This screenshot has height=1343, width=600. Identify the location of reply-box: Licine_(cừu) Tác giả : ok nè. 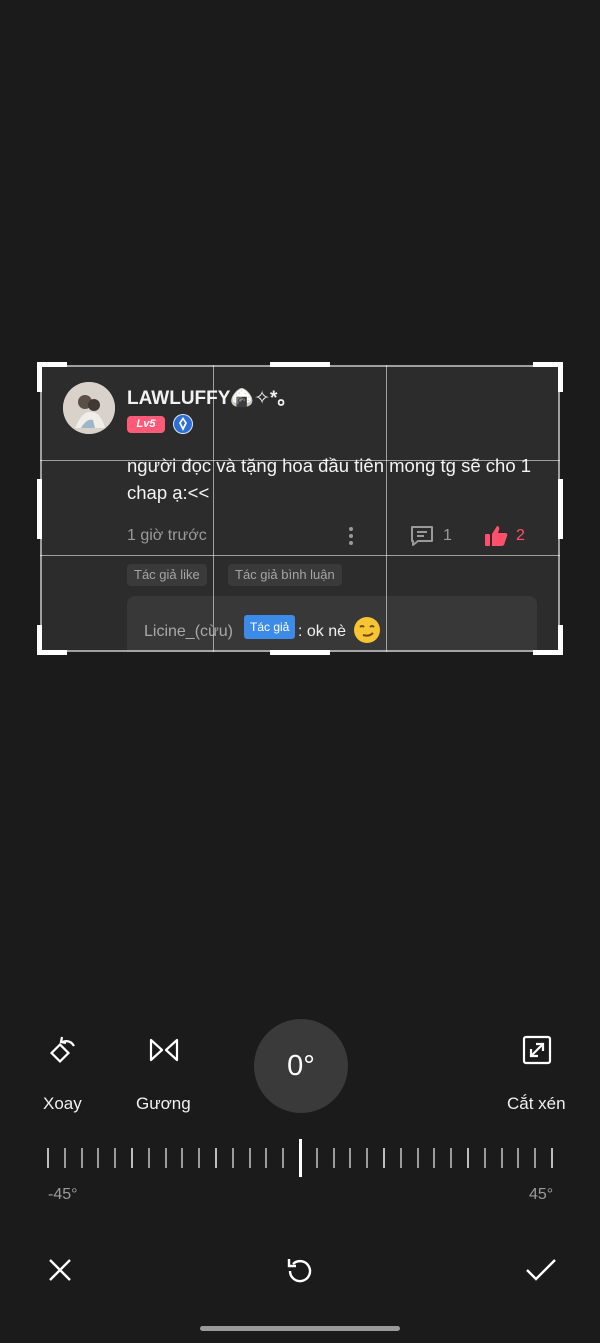
(332, 624).